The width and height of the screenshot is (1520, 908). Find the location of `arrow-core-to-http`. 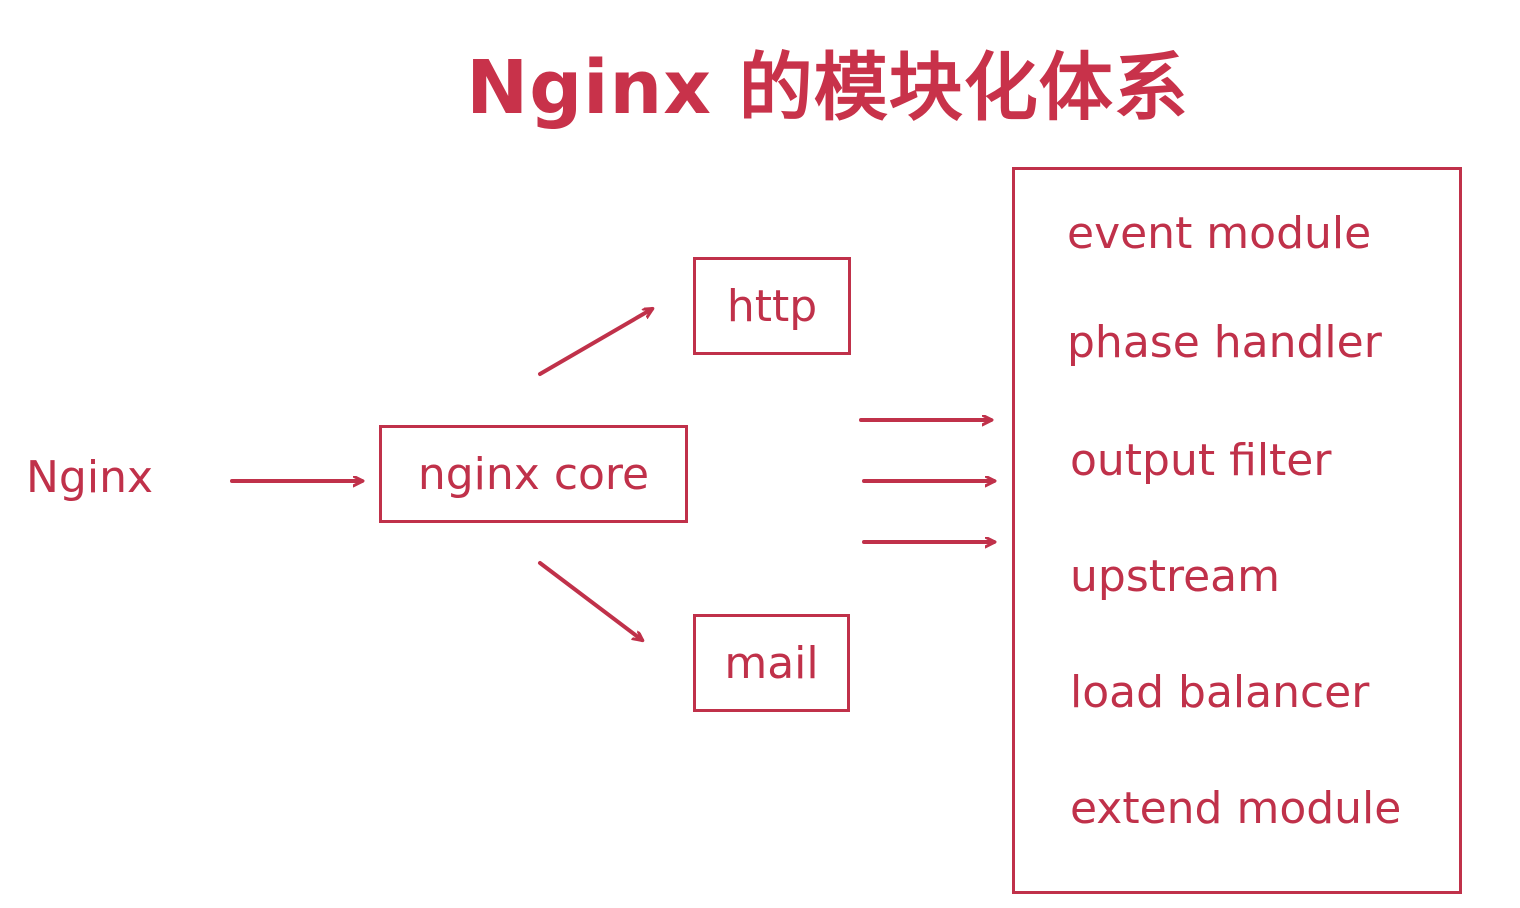

arrow-core-to-http is located at coordinates (595, 342).